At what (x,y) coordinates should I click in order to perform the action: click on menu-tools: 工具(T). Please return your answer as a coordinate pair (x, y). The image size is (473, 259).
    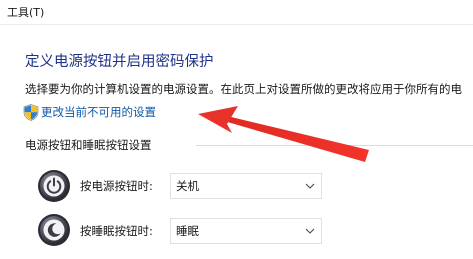
    Looking at the image, I should click on (25, 12).